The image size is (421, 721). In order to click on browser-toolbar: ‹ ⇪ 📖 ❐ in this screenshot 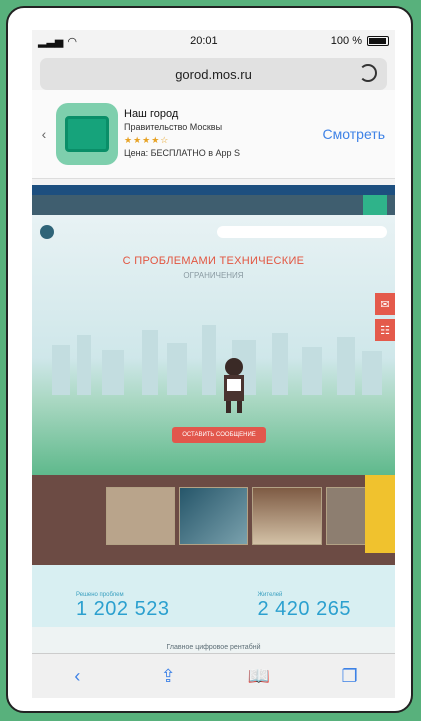, I will do `click(213, 675)`.